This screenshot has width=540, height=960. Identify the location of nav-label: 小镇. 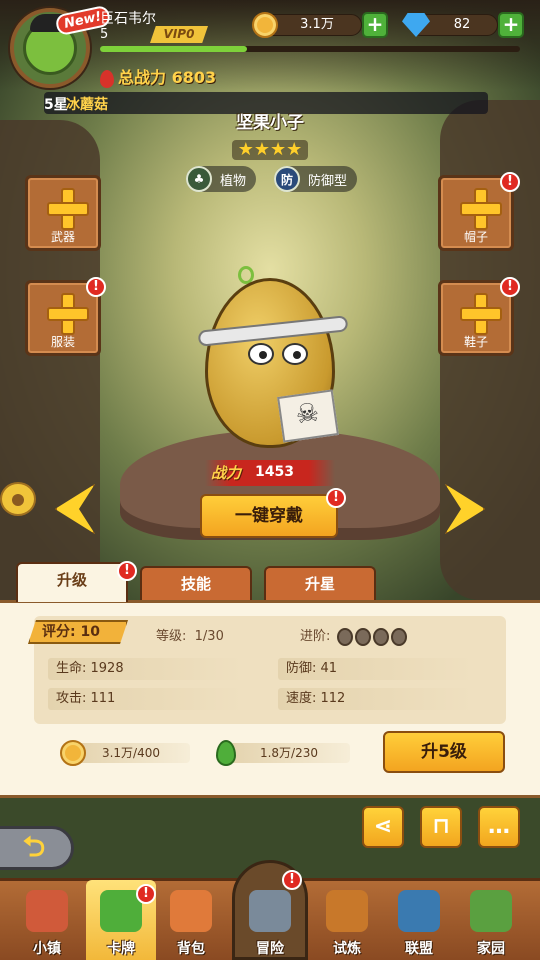
(47, 949).